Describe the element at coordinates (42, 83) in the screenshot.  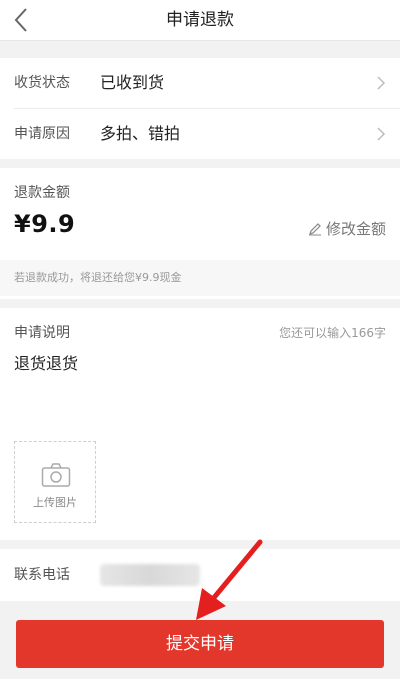
I see `receipt-status-label: 收货状态` at that location.